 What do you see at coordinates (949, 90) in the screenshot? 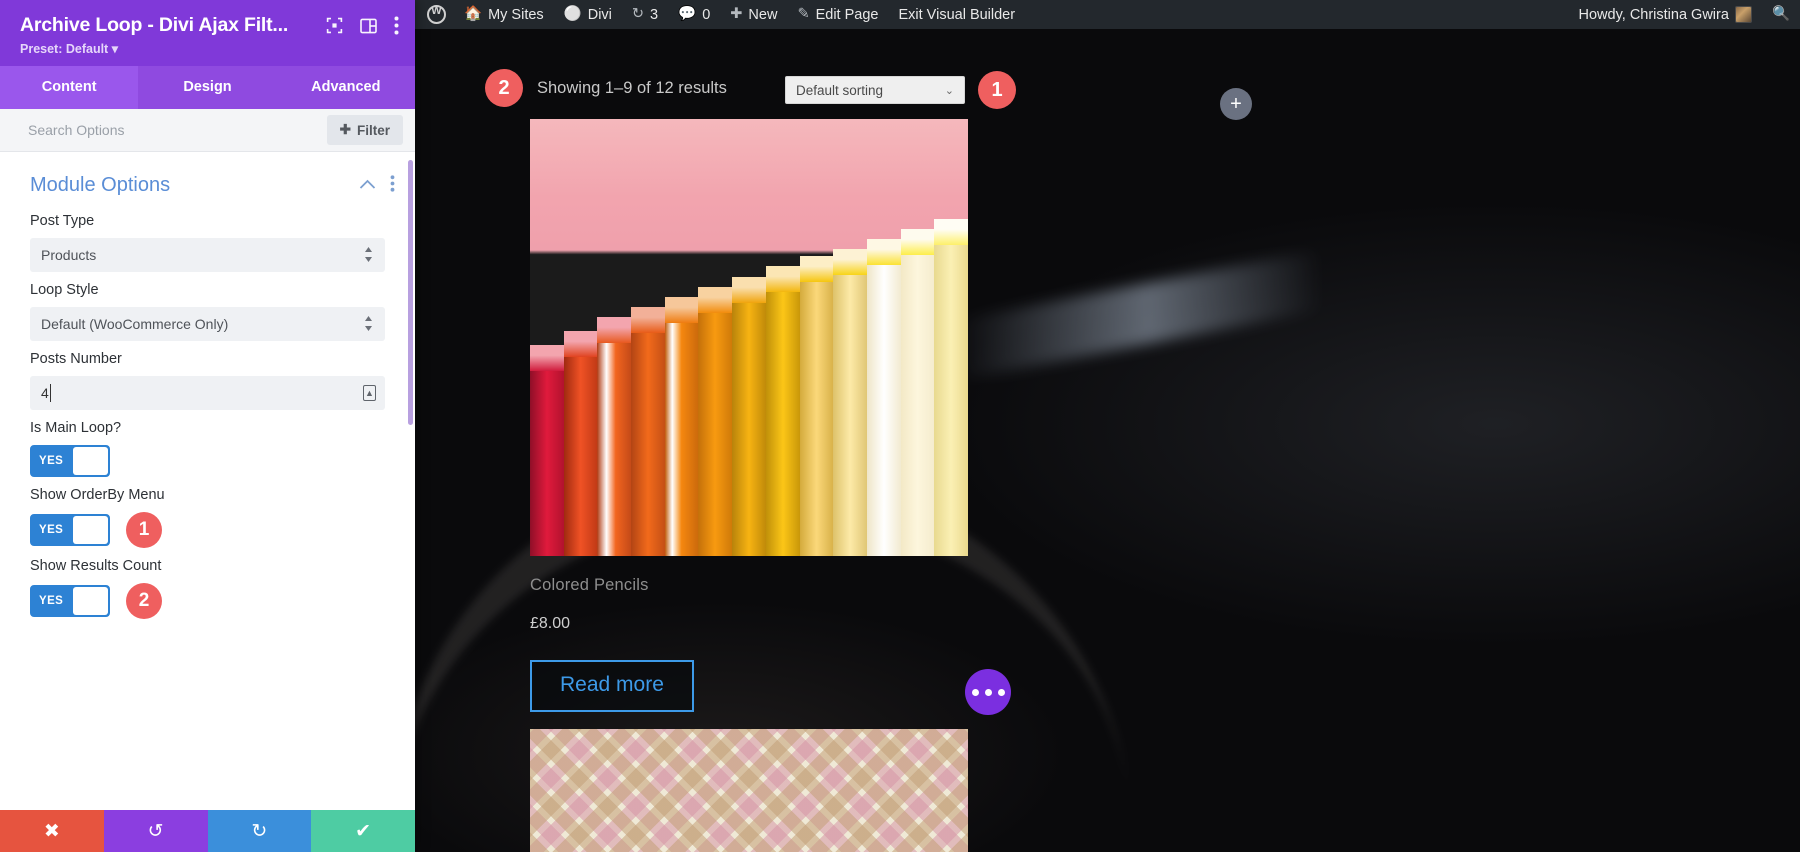
I see `chevron-down-icon: ⌄` at bounding box center [949, 90].